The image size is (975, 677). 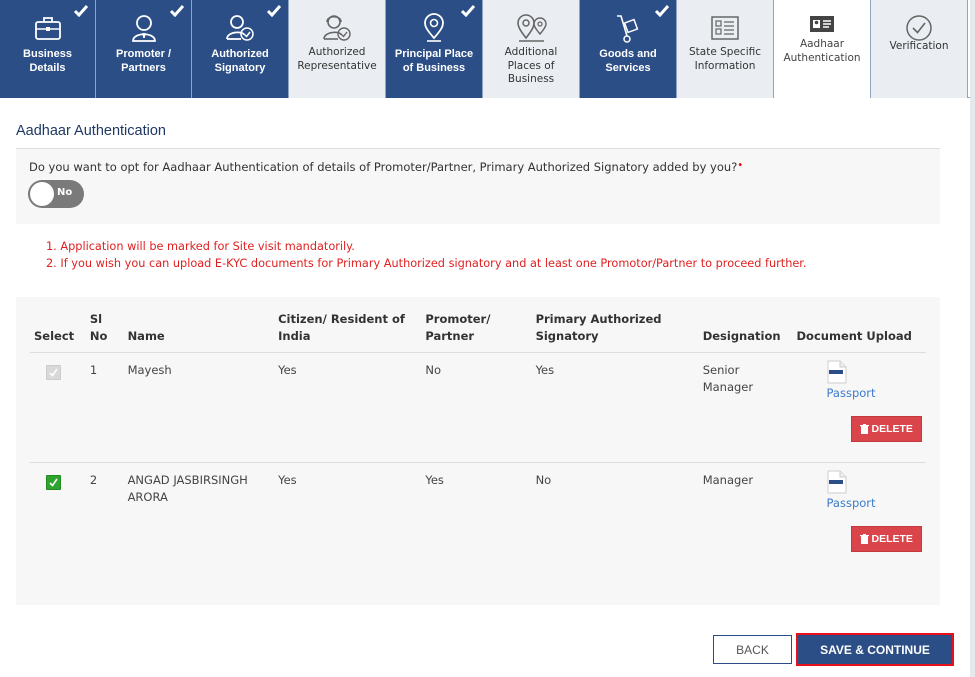 What do you see at coordinates (337, 59) in the screenshot?
I see `step-label: Authorized Representative` at bounding box center [337, 59].